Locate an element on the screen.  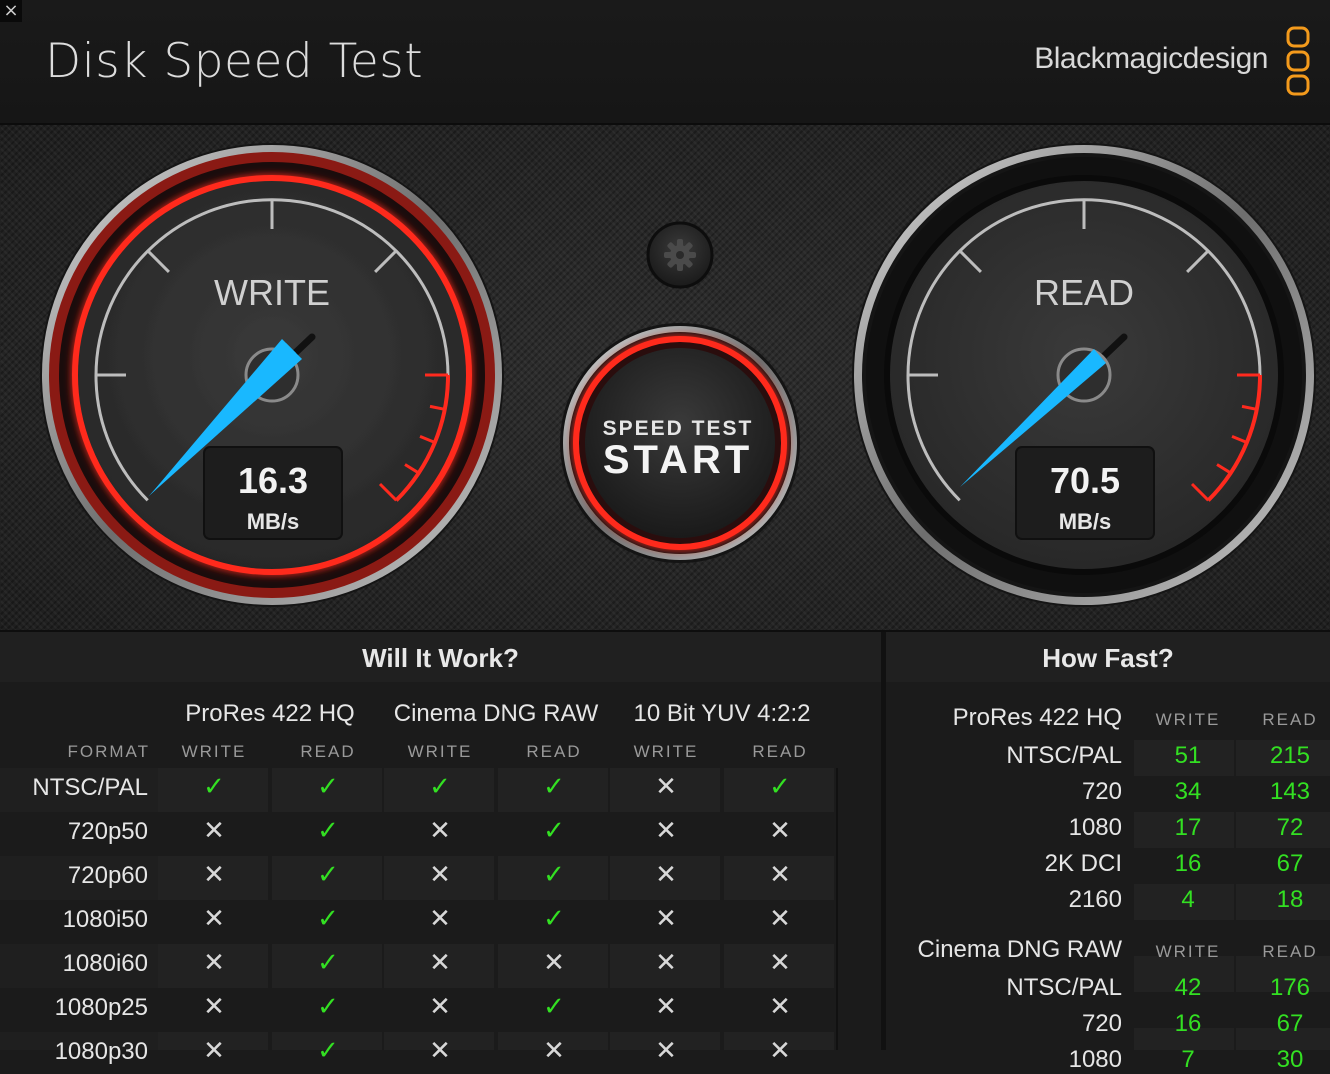
format-label: 1080i50 is located at coordinates (105, 919).